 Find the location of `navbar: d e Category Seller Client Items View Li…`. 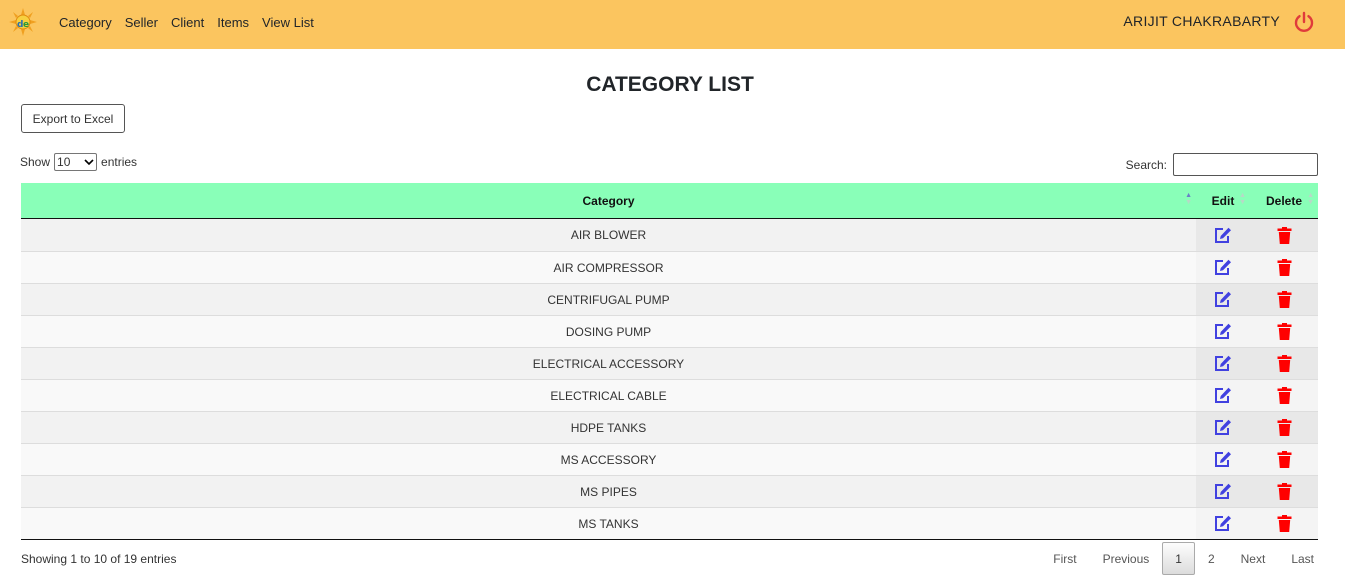

navbar: d e Category Seller Client Items View Li… is located at coordinates (672, 24).